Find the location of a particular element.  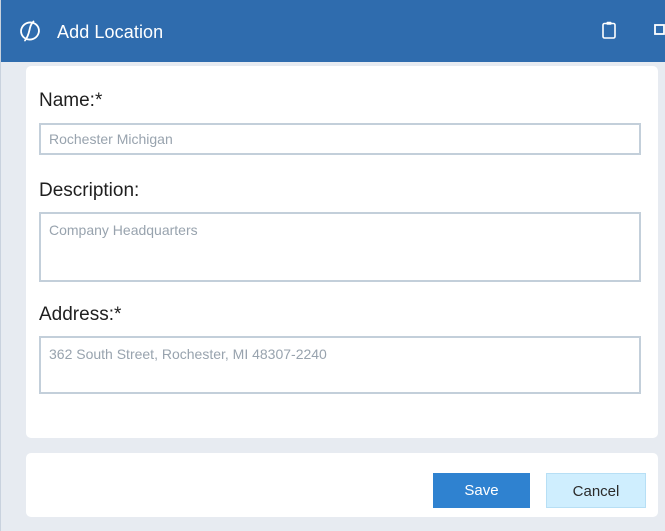

description-field-value: Company Headquarters is located at coordinates (123, 230).